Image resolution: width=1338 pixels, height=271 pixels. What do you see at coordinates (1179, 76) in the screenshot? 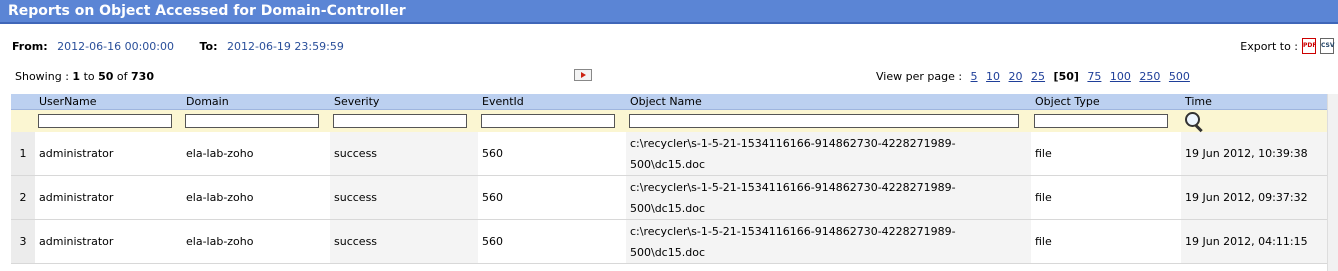
I see `per-page-option: 500` at bounding box center [1179, 76].